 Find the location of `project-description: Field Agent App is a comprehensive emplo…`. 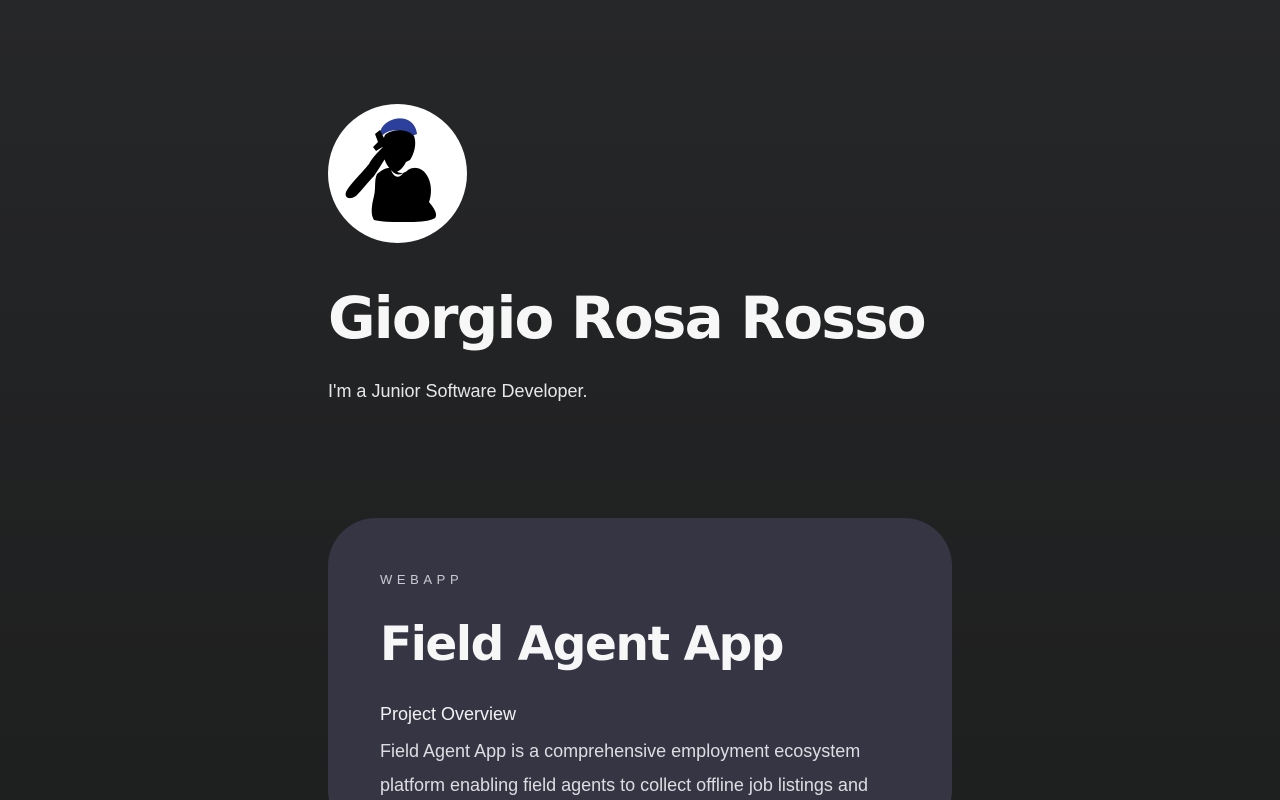

project-description: Field Agent App is a comprehensive emplo… is located at coordinates (624, 768).